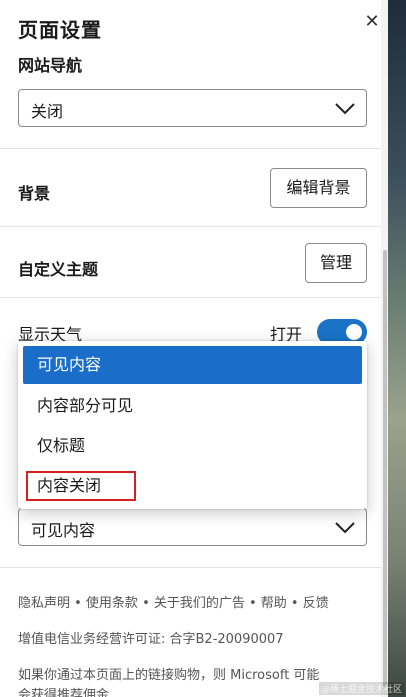  I want to click on background-image-strip, so click(397, 348).